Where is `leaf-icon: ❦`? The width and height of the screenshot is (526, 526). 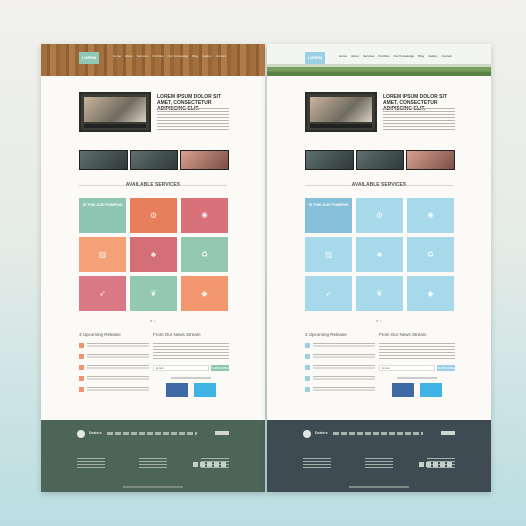 leaf-icon: ❦ is located at coordinates (379, 293).